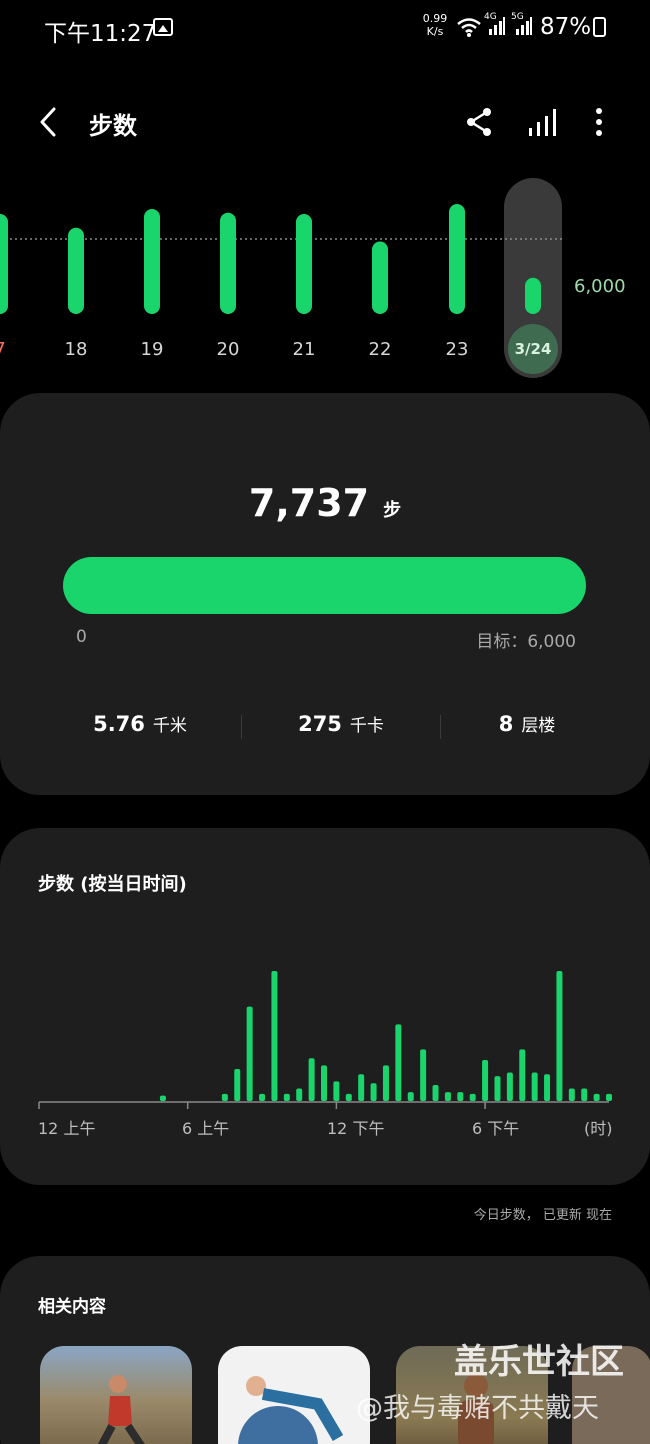 Image resolution: width=650 pixels, height=1444 pixels. Describe the element at coordinates (457, 349) in the screenshot. I see `day-label: 23` at that location.